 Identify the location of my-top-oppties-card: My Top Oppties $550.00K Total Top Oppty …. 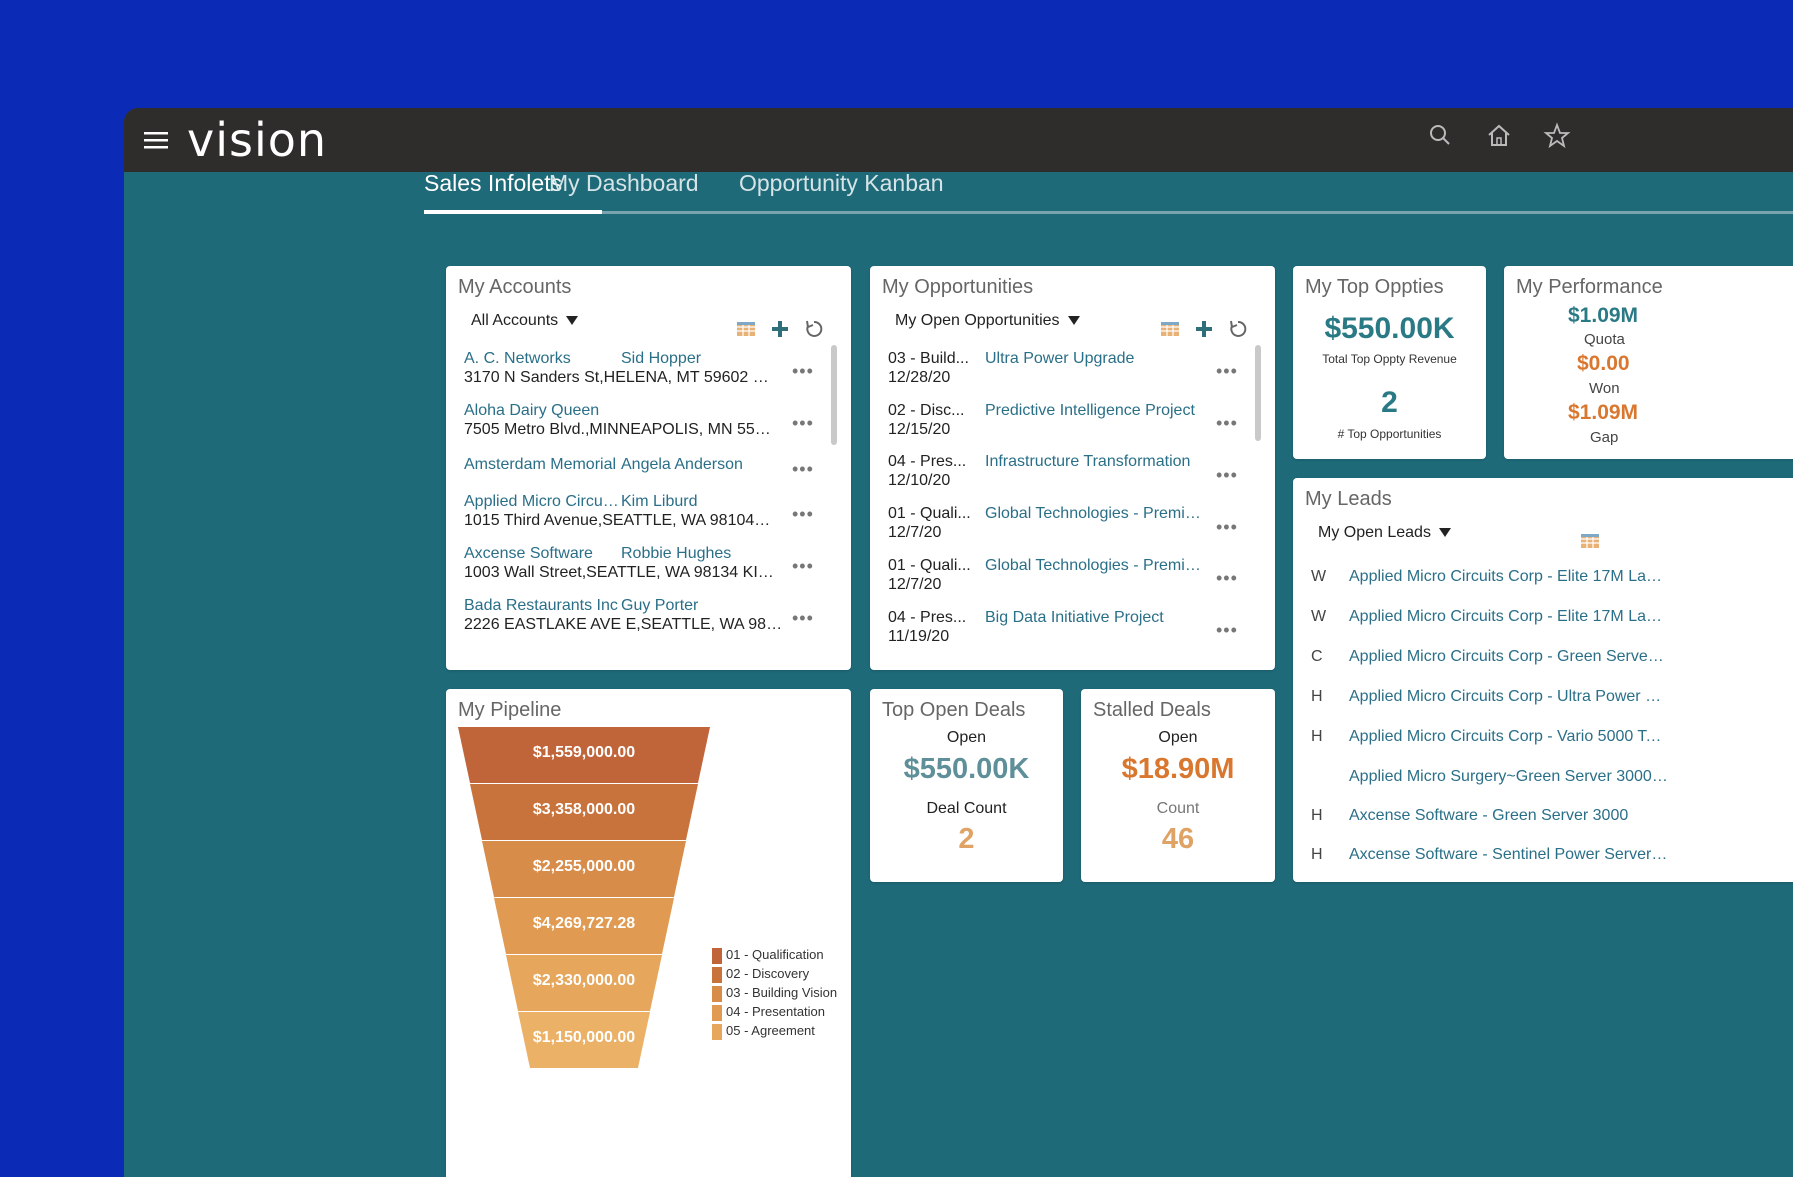
(1389, 362).